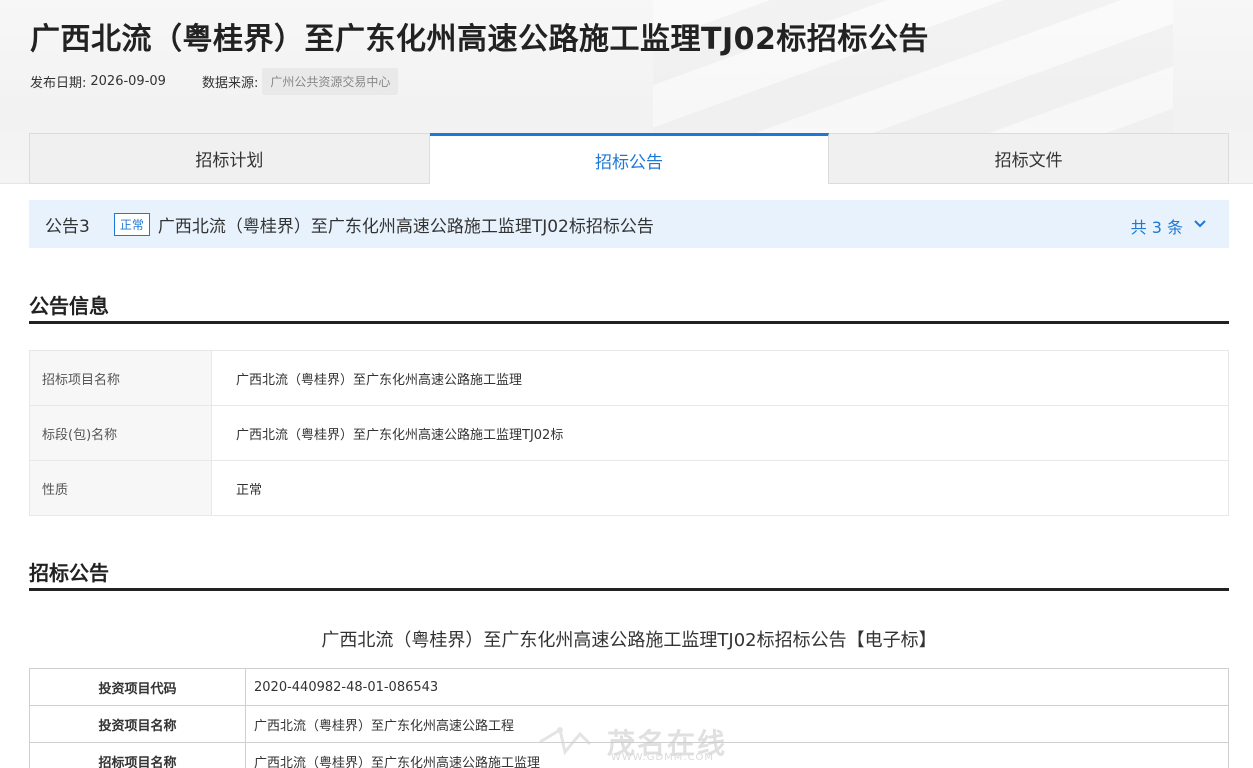 The height and width of the screenshot is (768, 1253). What do you see at coordinates (405, 226) in the screenshot?
I see `notice-title: 广西北流（粤桂界）至广东化州高速公路施工监理TJ02标招标公告` at bounding box center [405, 226].